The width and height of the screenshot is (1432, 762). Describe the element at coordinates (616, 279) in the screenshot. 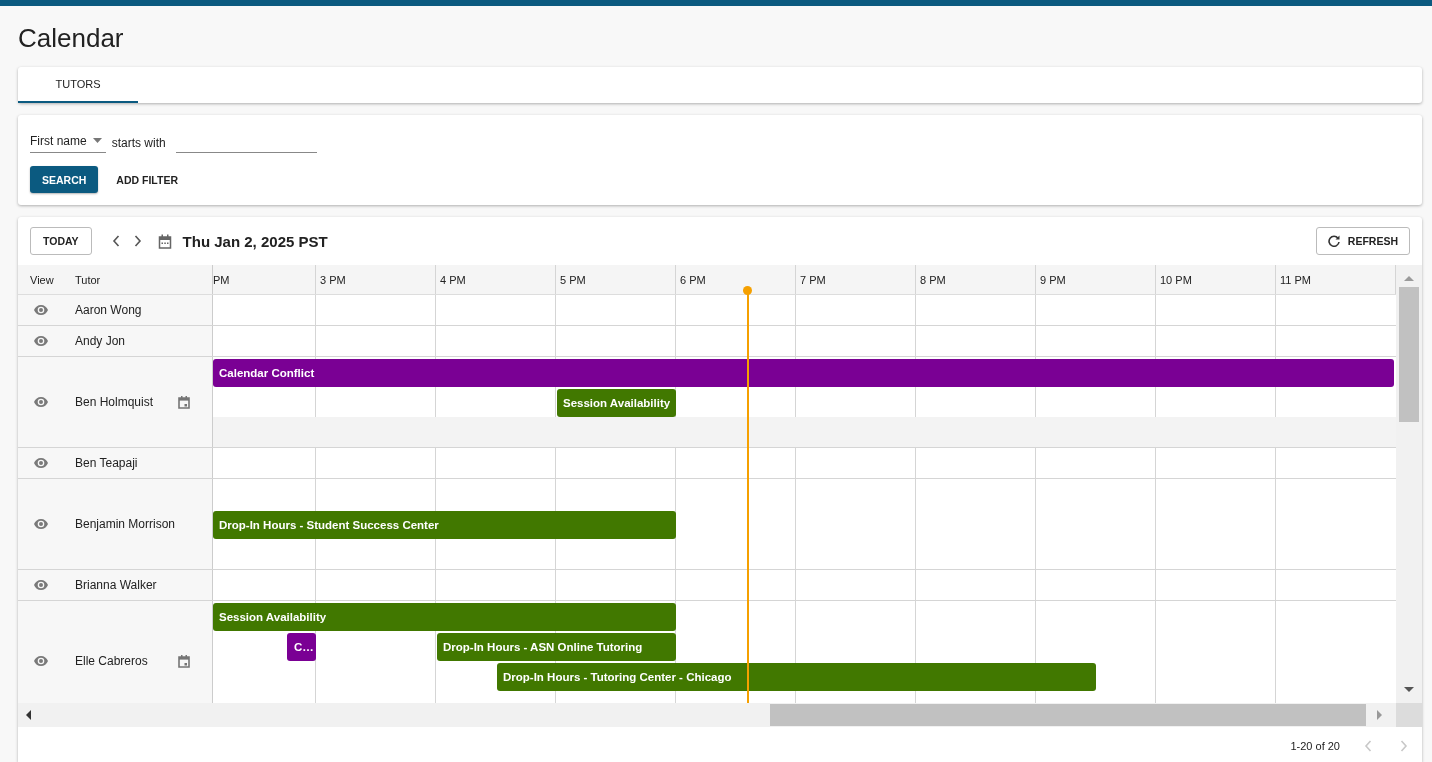

I see `hour-label: 5 PM` at that location.